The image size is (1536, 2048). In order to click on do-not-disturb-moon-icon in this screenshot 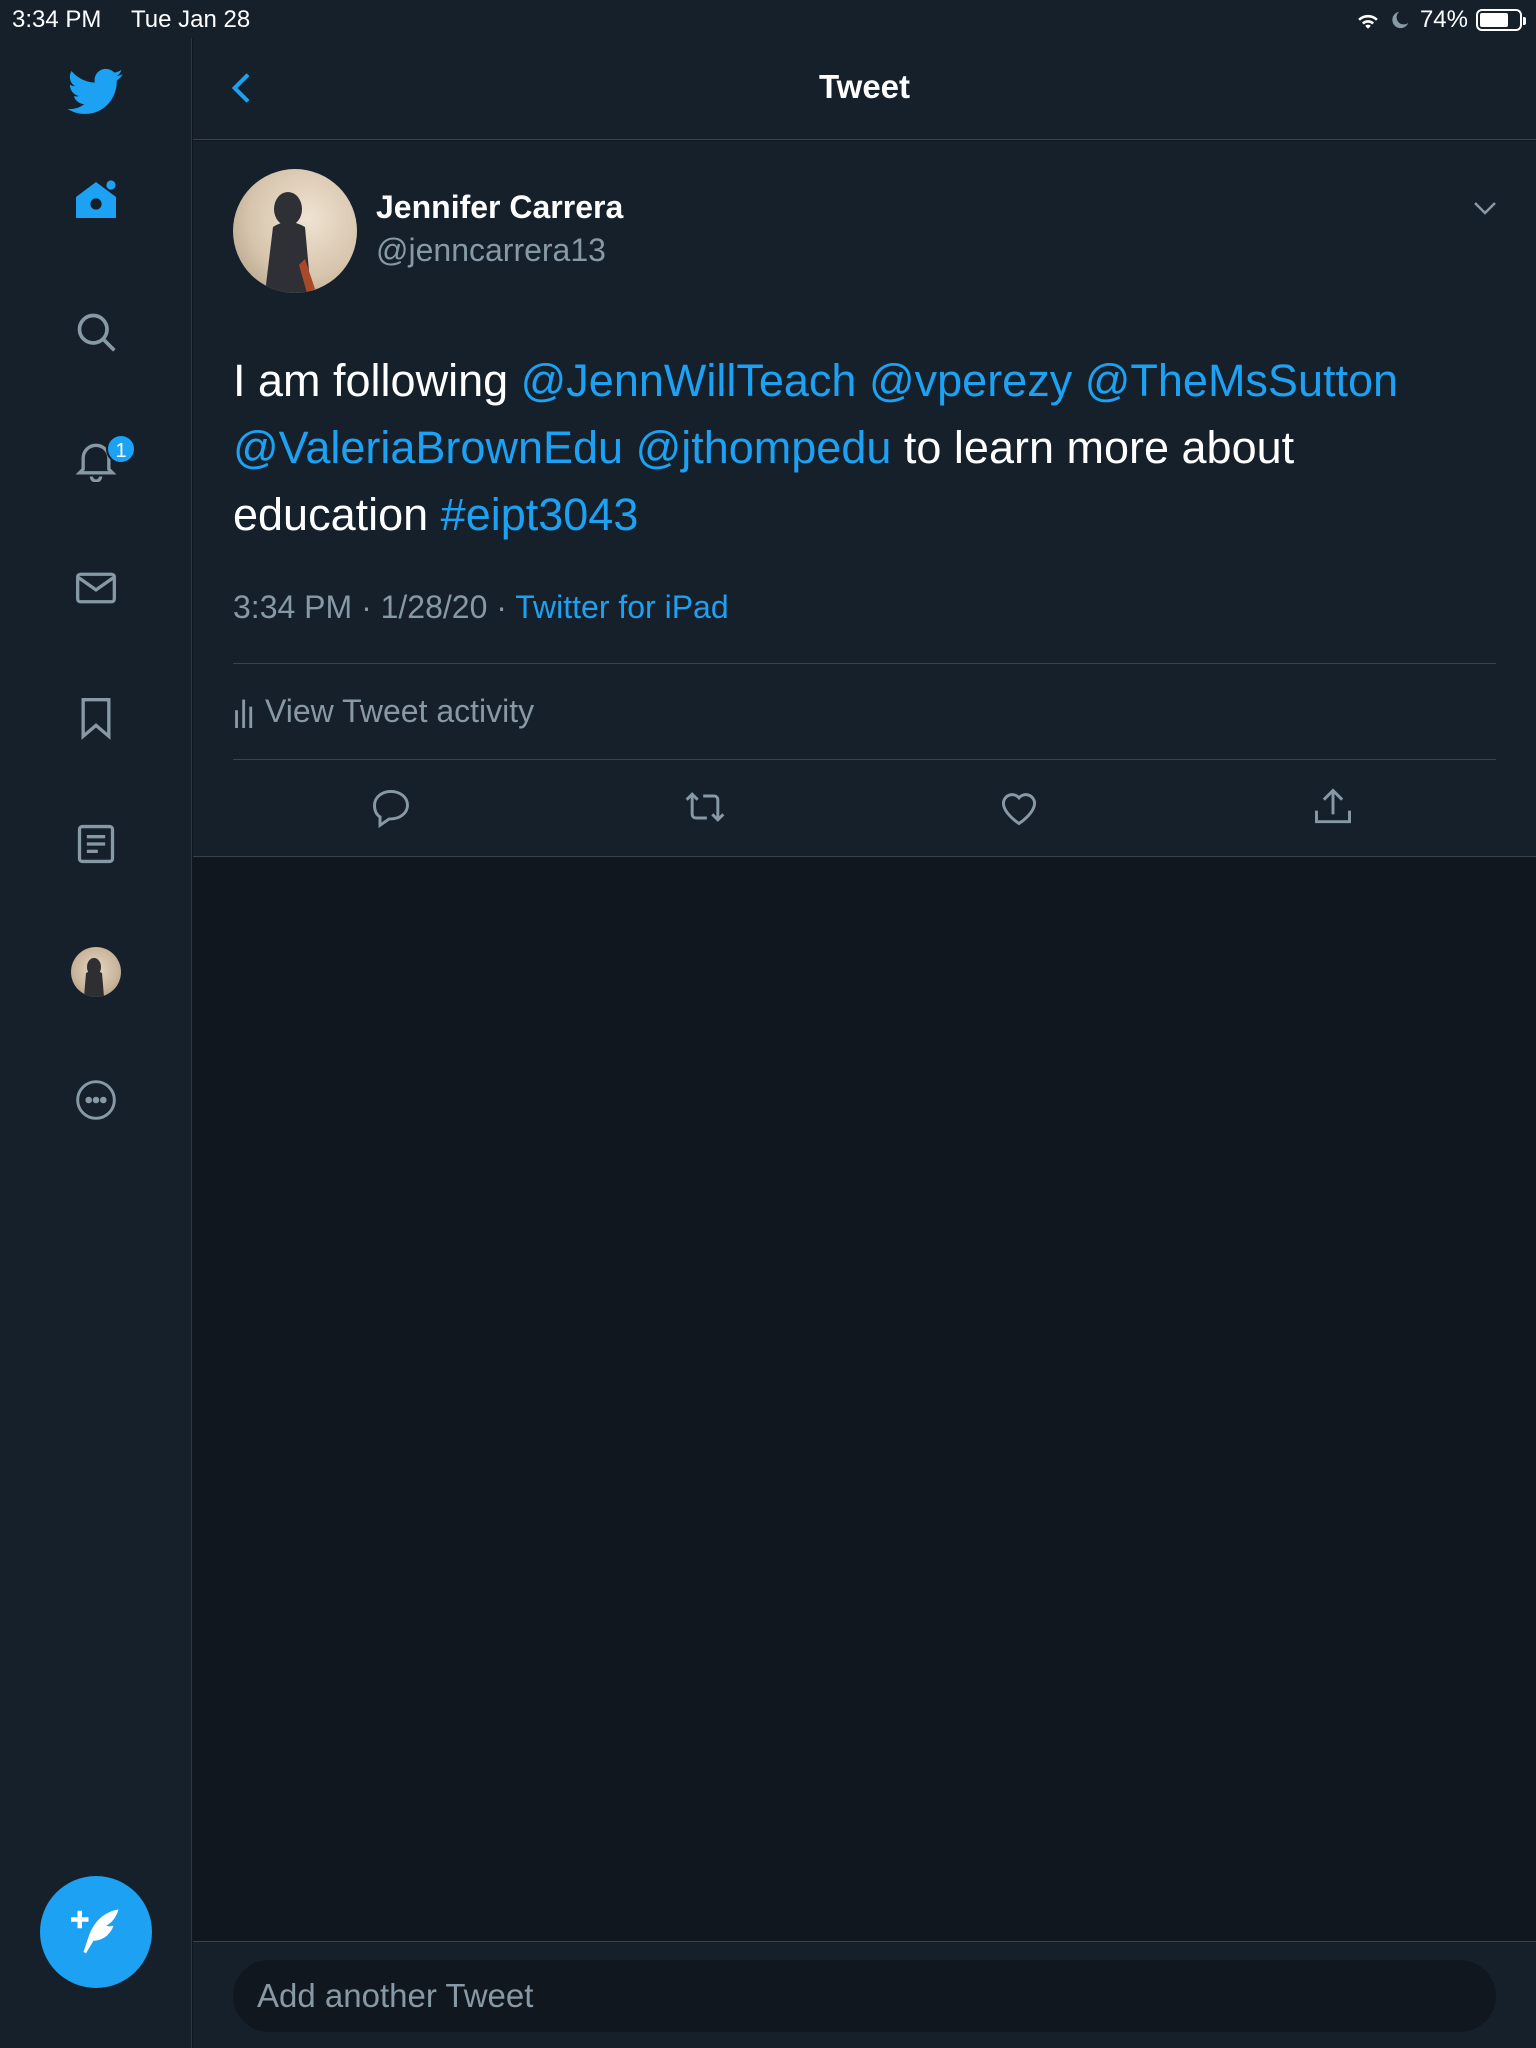, I will do `click(1400, 20)`.